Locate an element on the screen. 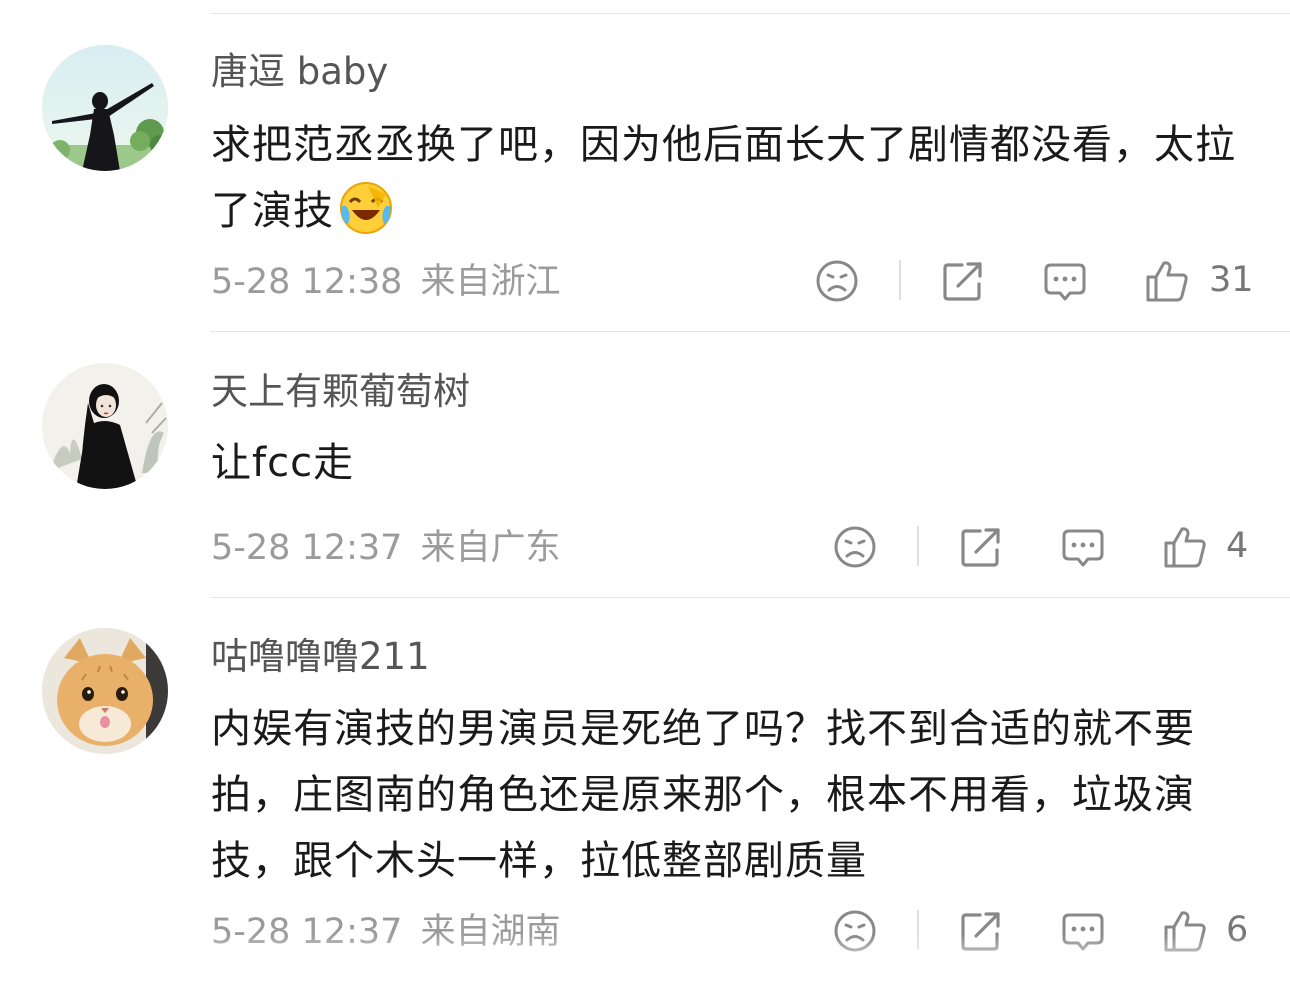 The image size is (1290, 994). avatar-woman-arms-outstretched-icon is located at coordinates (105, 108).